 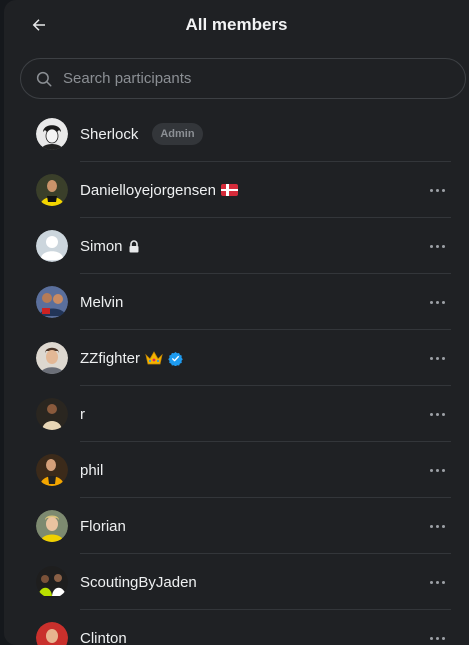 I want to click on member-row: Melvin, so click(x=236, y=302).